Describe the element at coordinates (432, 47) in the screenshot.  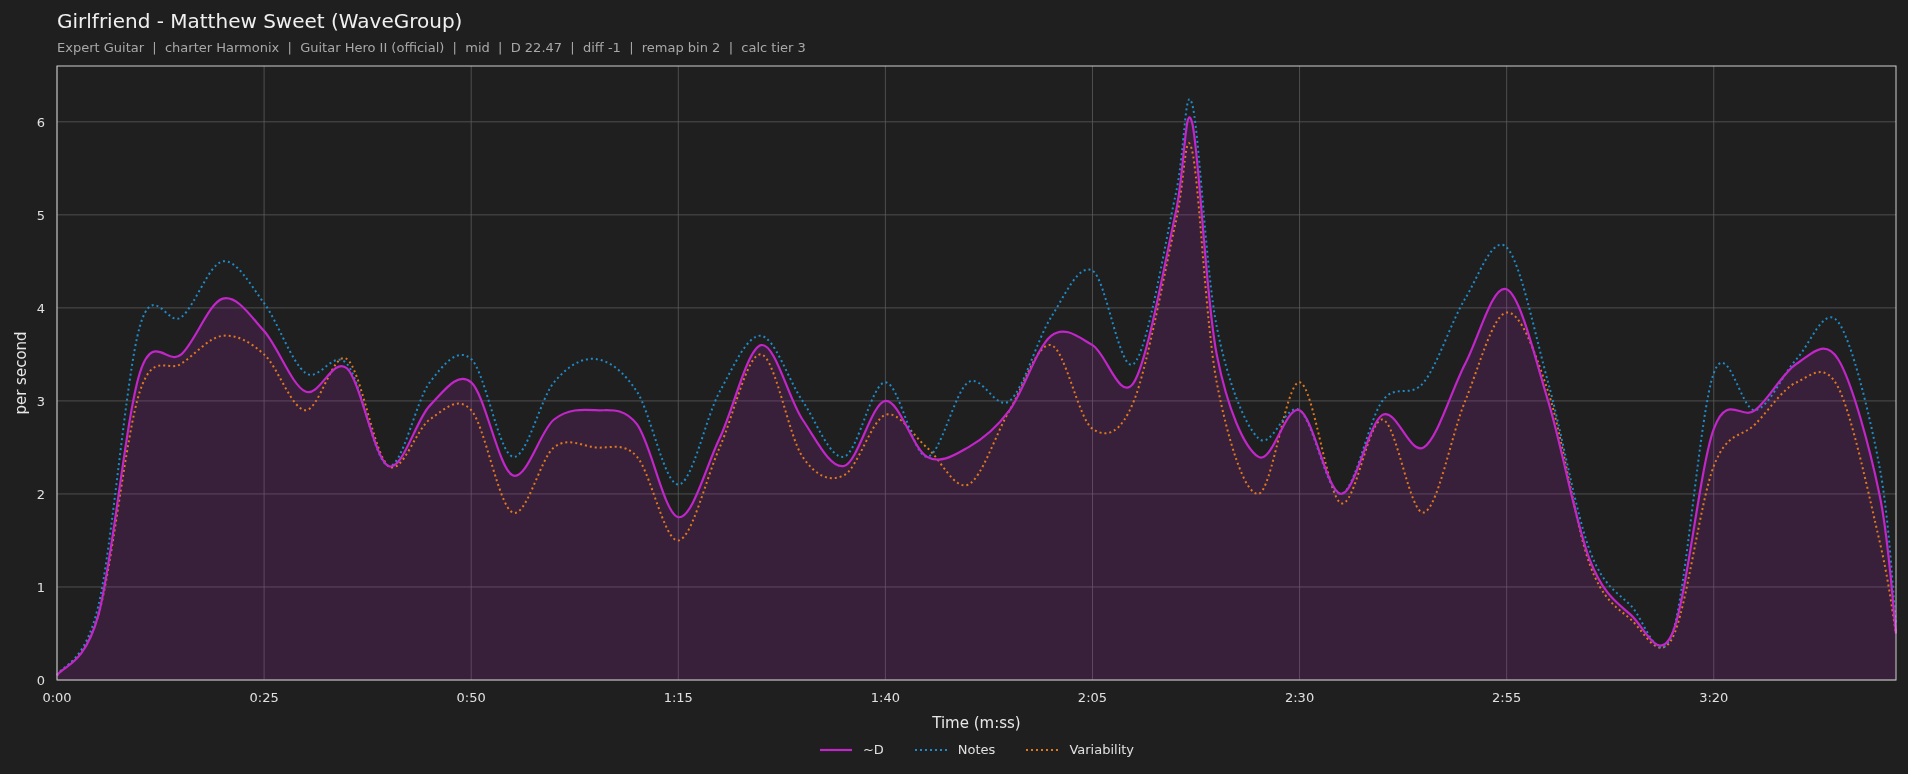
I see `chart-subtitle: Expert Guitar | charter Harmonix | Guitar Hero II (official) | mid | D 22.47 | diff -1 | remap bin 2 | calc tier 3` at that location.